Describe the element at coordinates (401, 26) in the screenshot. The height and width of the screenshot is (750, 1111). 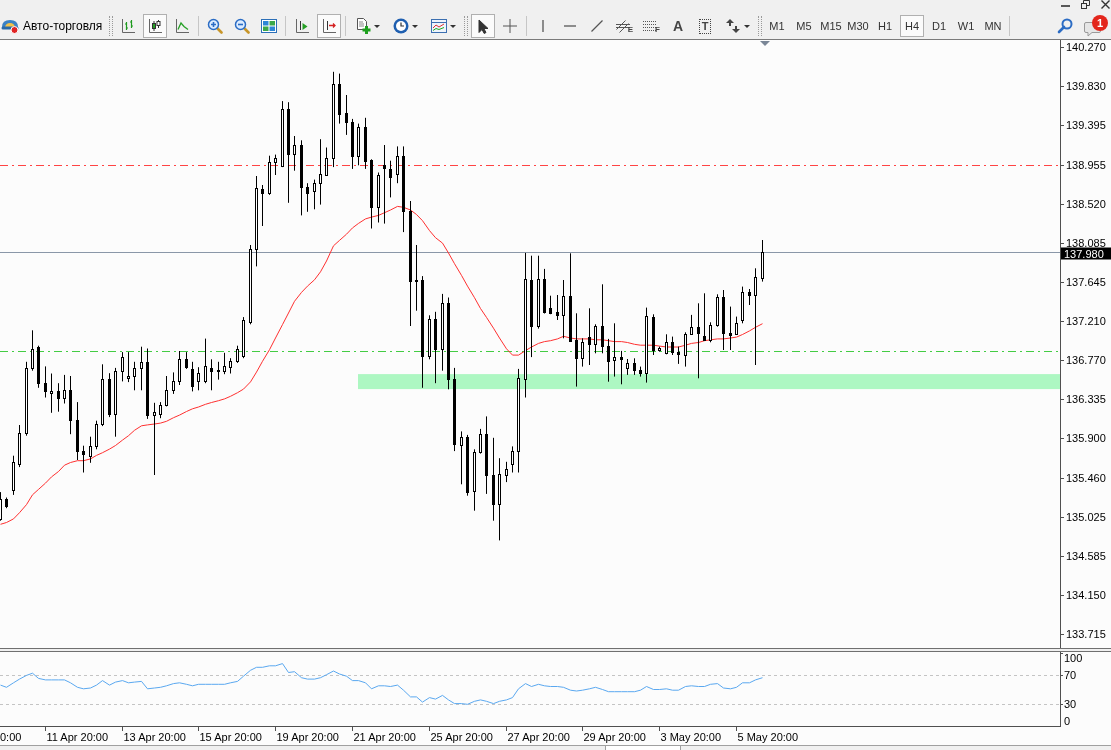
I see `clock-icon` at that location.